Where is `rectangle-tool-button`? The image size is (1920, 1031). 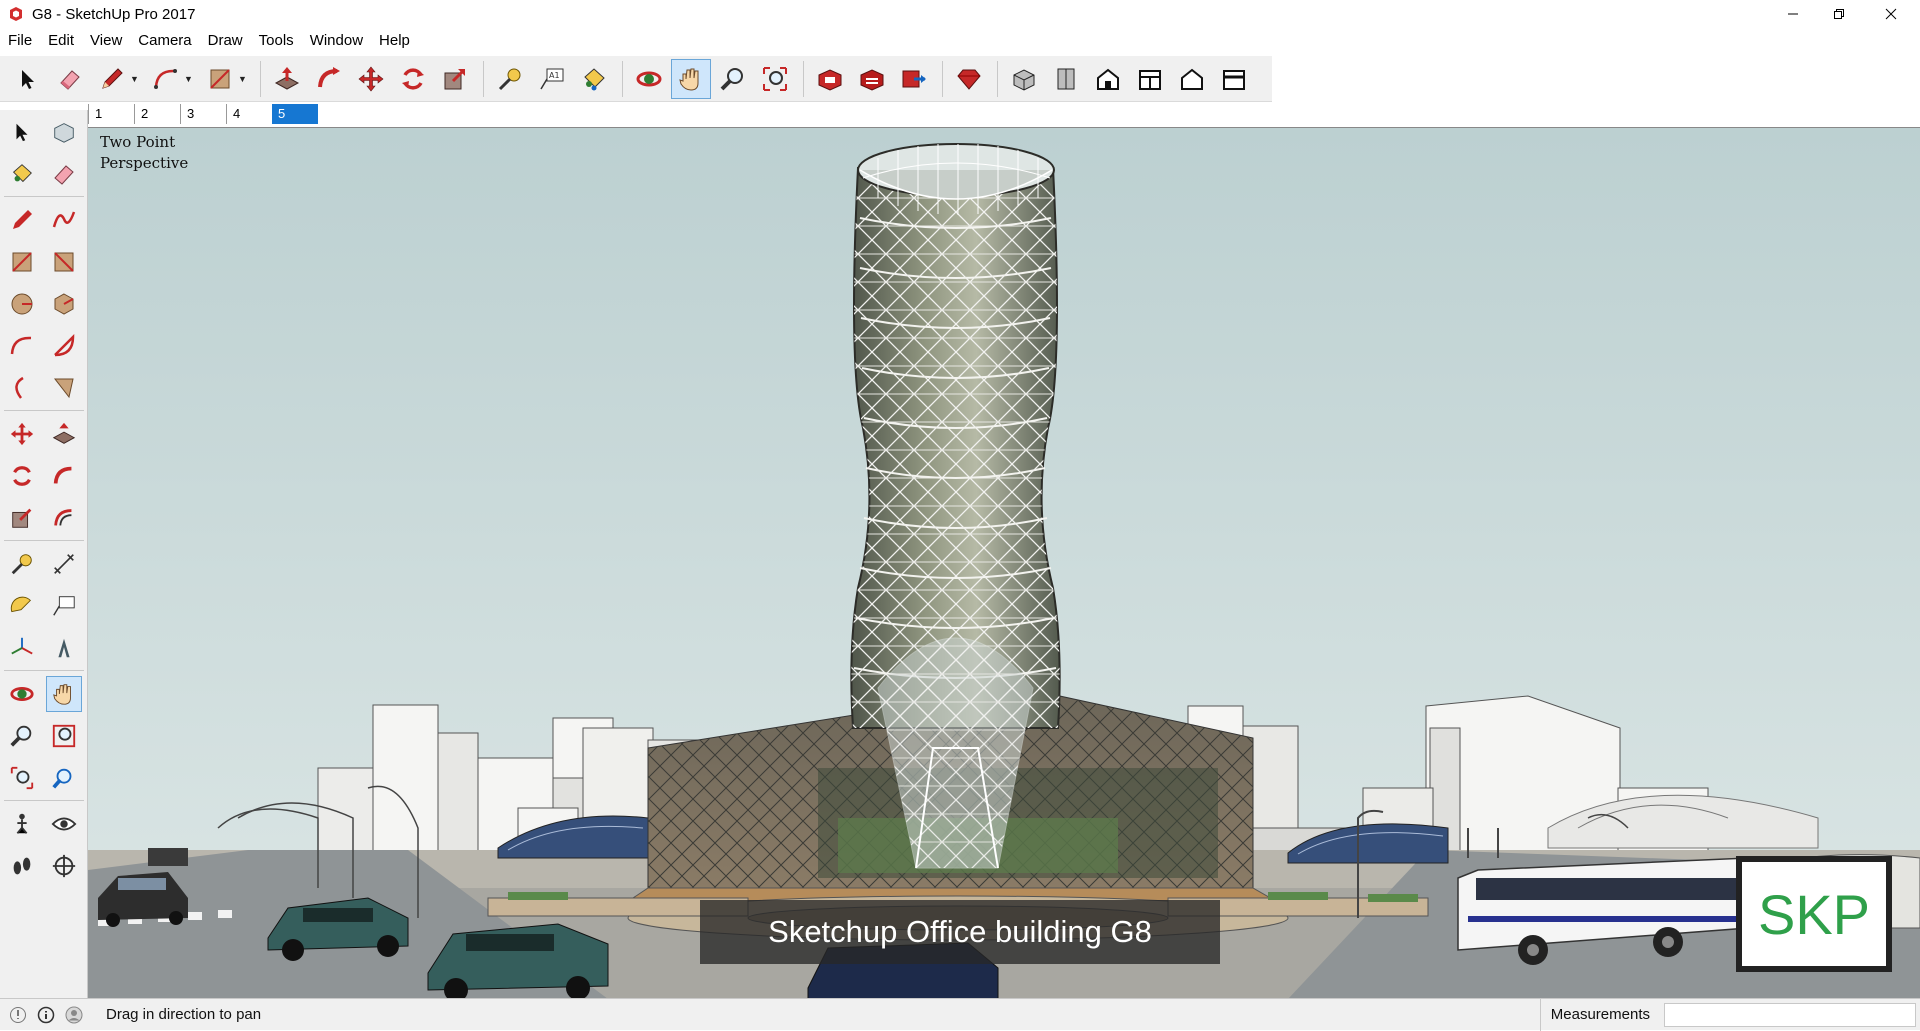 rectangle-tool-button is located at coordinates (220, 79).